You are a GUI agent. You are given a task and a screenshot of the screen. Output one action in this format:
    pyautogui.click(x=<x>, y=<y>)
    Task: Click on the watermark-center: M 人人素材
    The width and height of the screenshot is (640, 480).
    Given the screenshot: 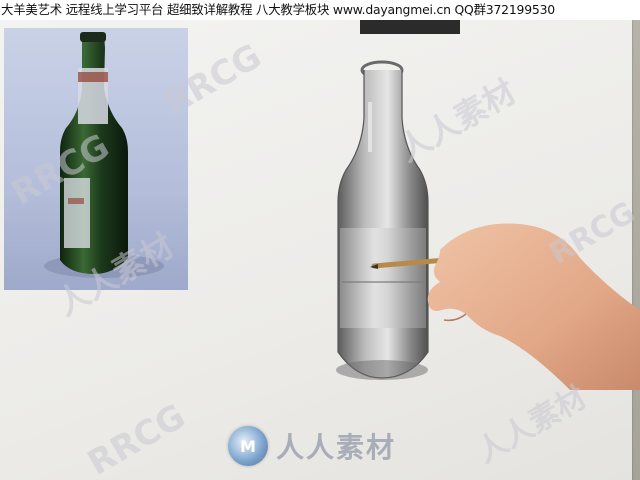 What is the action you would take?
    pyautogui.click(x=312, y=446)
    